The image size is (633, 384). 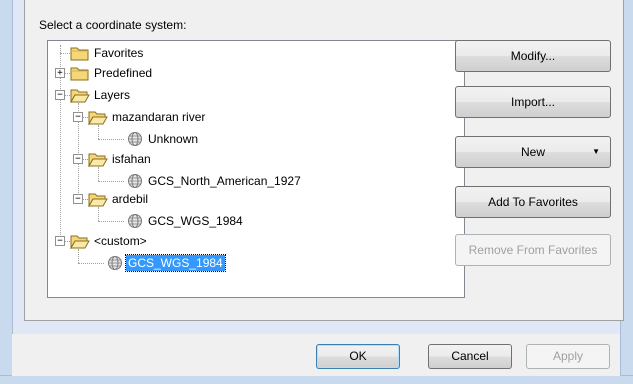 I want to click on dropdown-arrow-icon: ▼, so click(x=596, y=151).